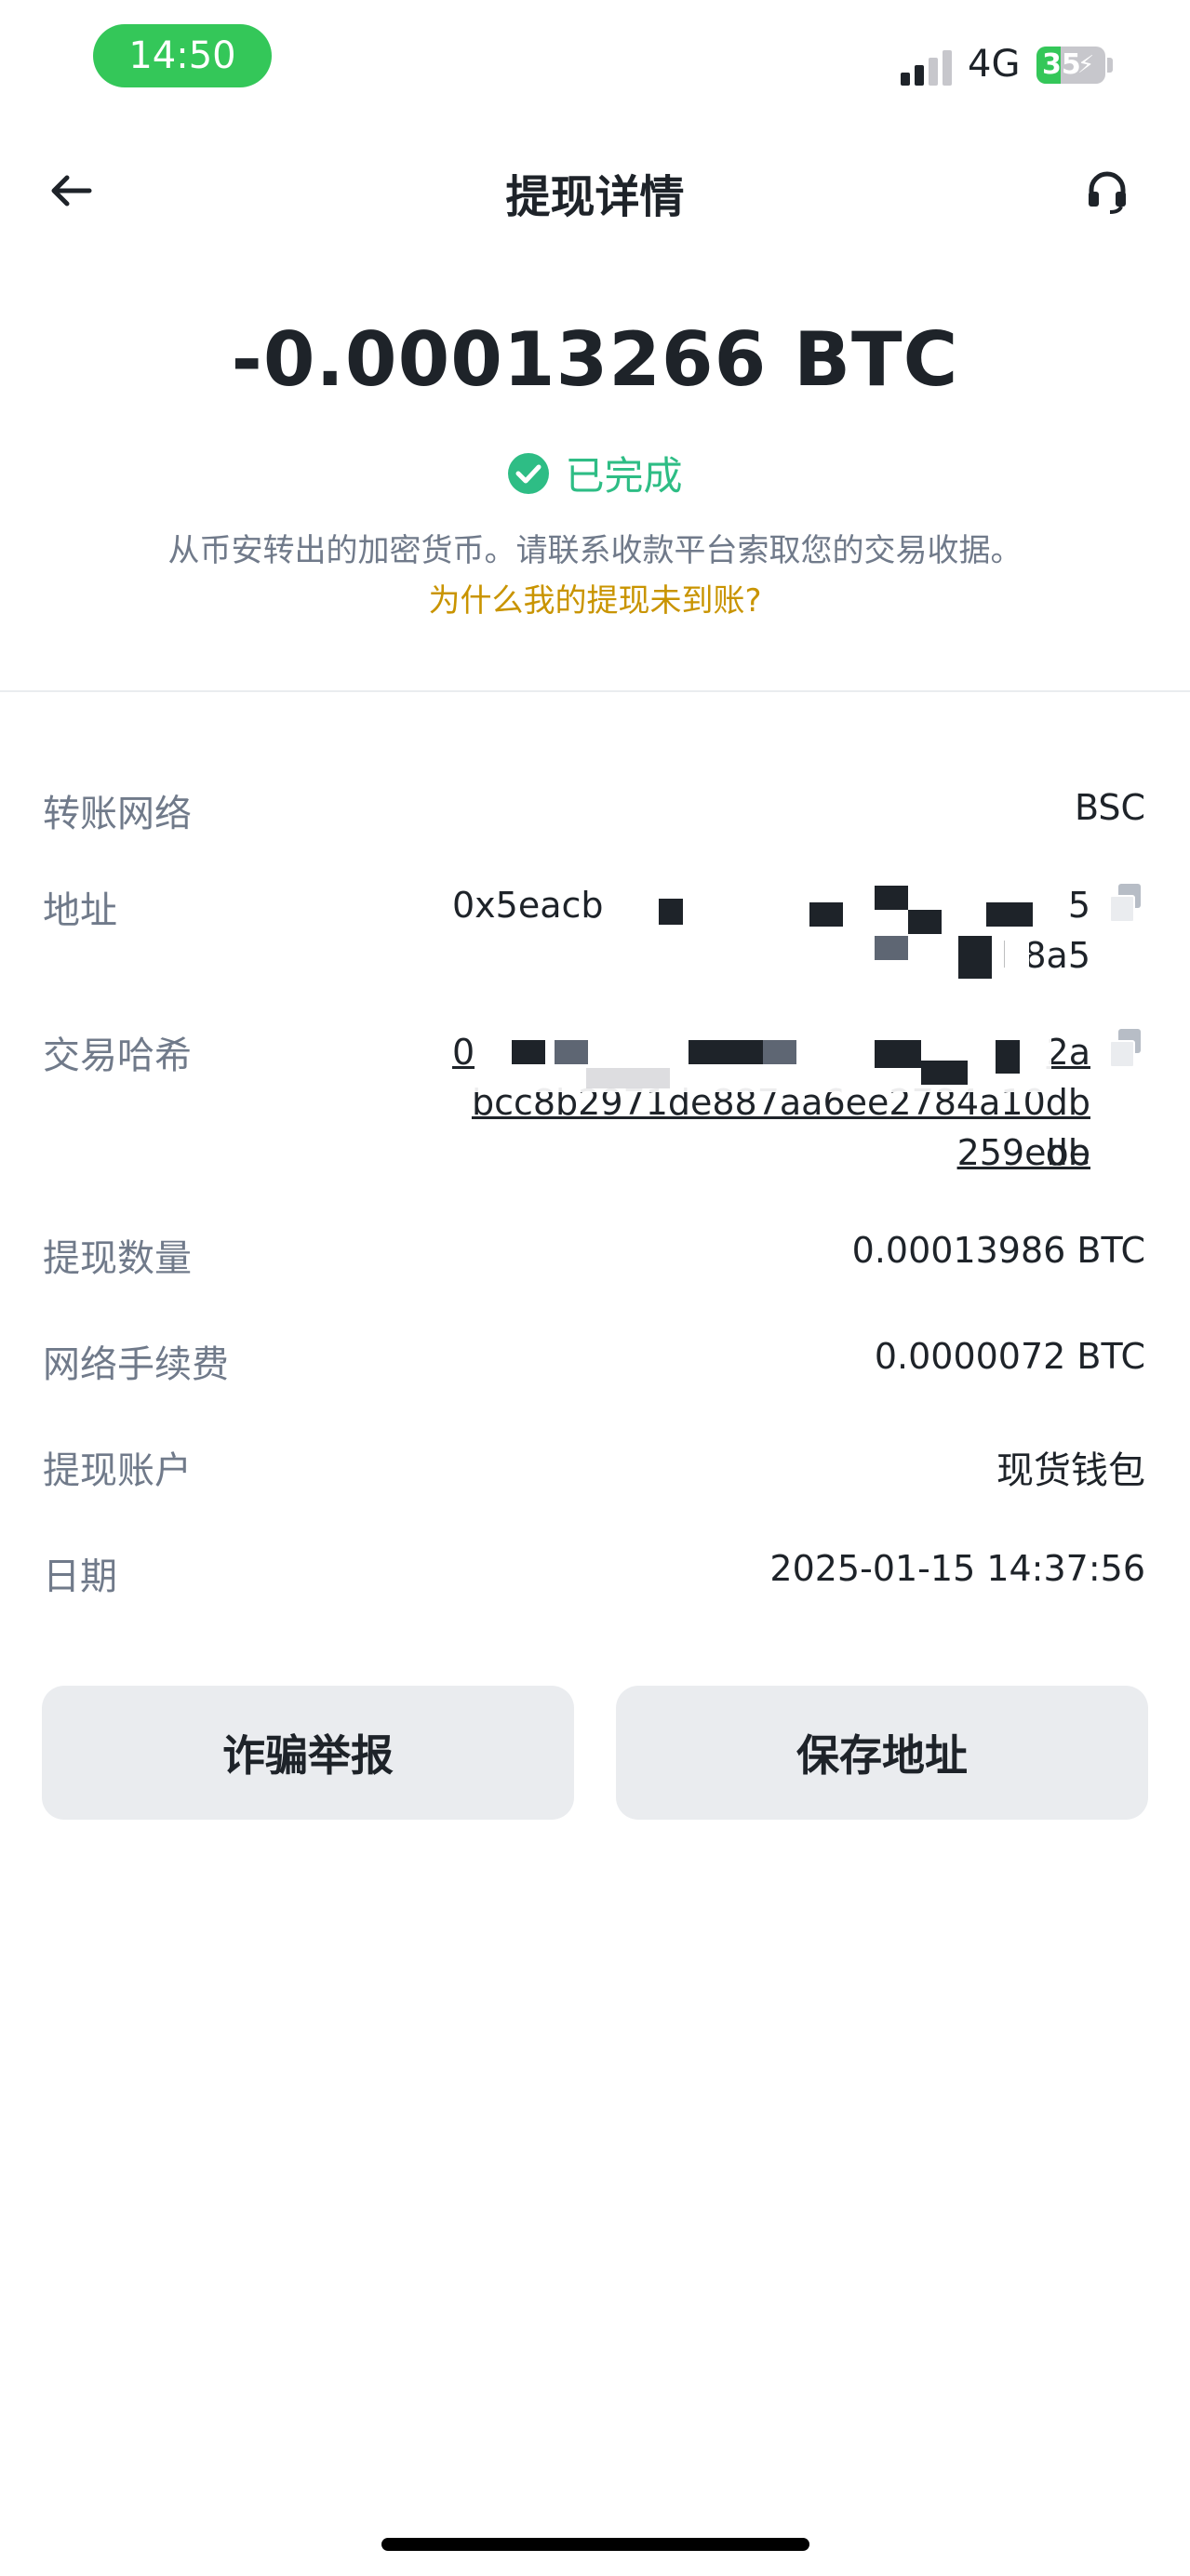  Describe the element at coordinates (136, 1364) in the screenshot. I see `fee-label: 网络手续费` at that location.